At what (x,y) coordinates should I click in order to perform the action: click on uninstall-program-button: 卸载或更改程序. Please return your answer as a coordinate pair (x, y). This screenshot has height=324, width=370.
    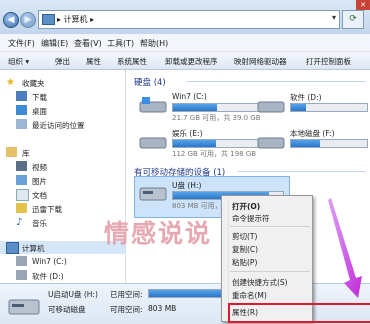
    Looking at the image, I should click on (191, 61).